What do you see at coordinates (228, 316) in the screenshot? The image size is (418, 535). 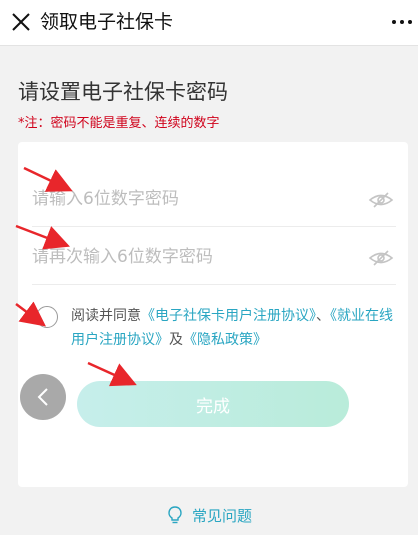 I see `user-agreement-link: 《电子社保卡用户注册协议》` at bounding box center [228, 316].